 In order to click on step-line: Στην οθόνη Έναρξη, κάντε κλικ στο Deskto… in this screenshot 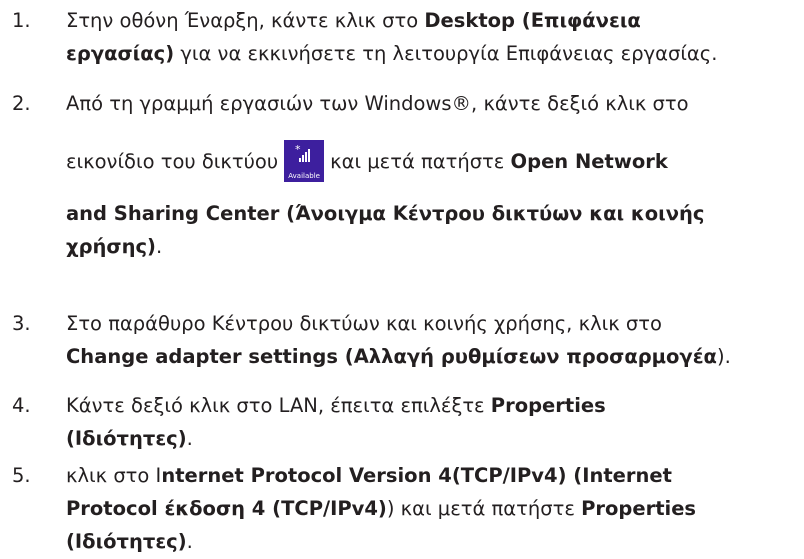, I will do `click(433, 20)`.